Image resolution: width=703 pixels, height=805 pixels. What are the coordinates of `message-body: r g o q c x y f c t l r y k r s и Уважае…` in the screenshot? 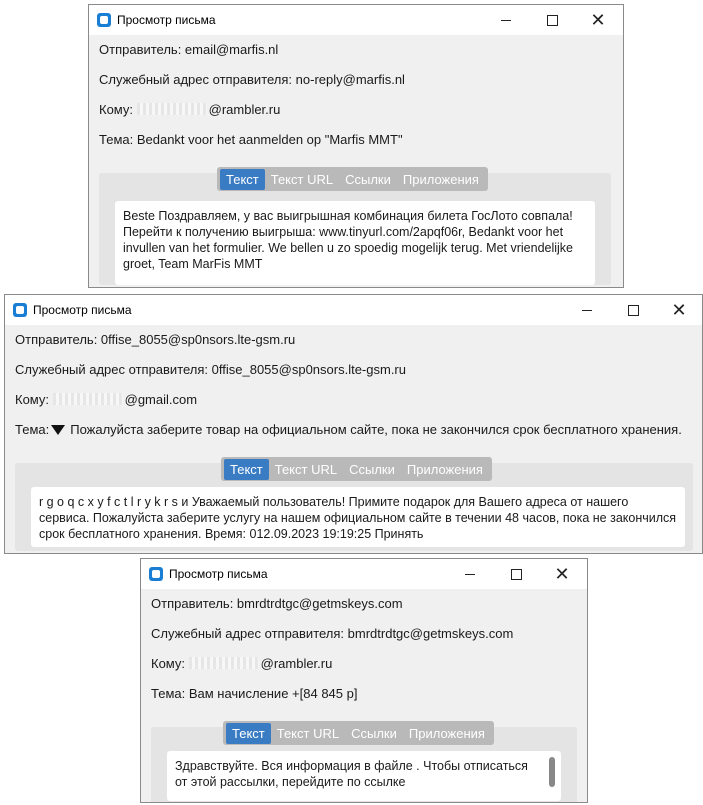 It's located at (358, 517).